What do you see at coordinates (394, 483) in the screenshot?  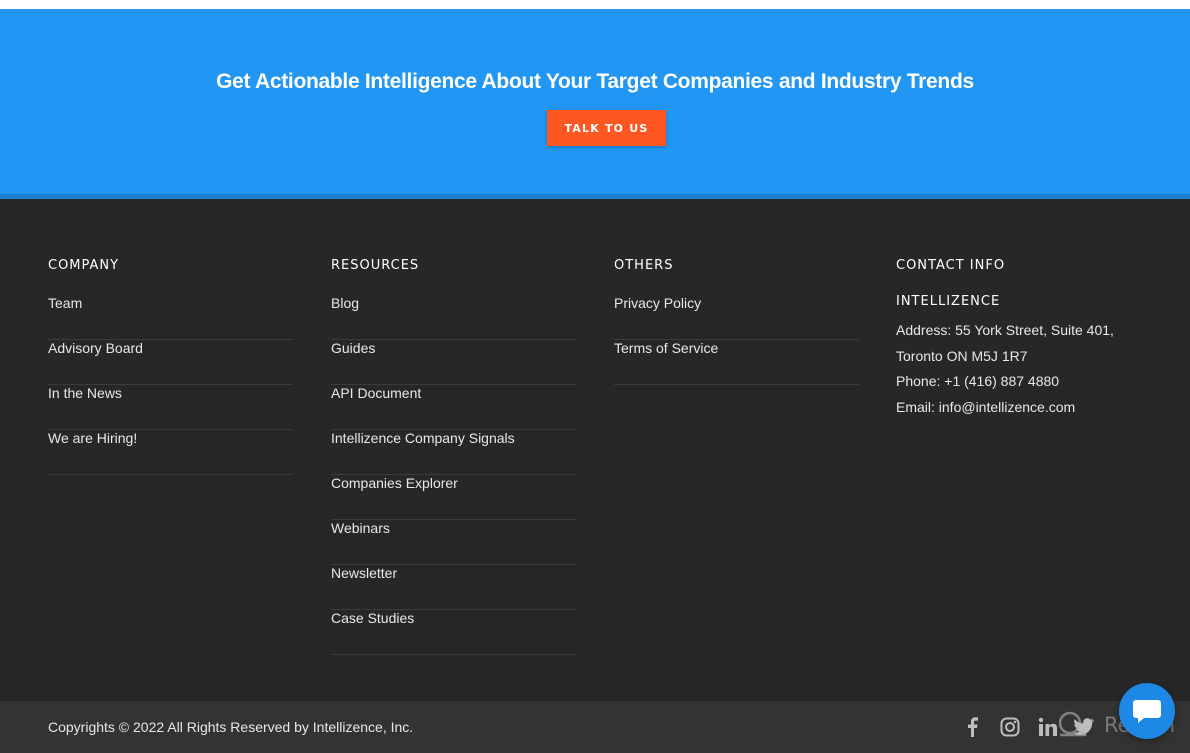 I see `footer-link-companies-explorer: Companies Explorer` at bounding box center [394, 483].